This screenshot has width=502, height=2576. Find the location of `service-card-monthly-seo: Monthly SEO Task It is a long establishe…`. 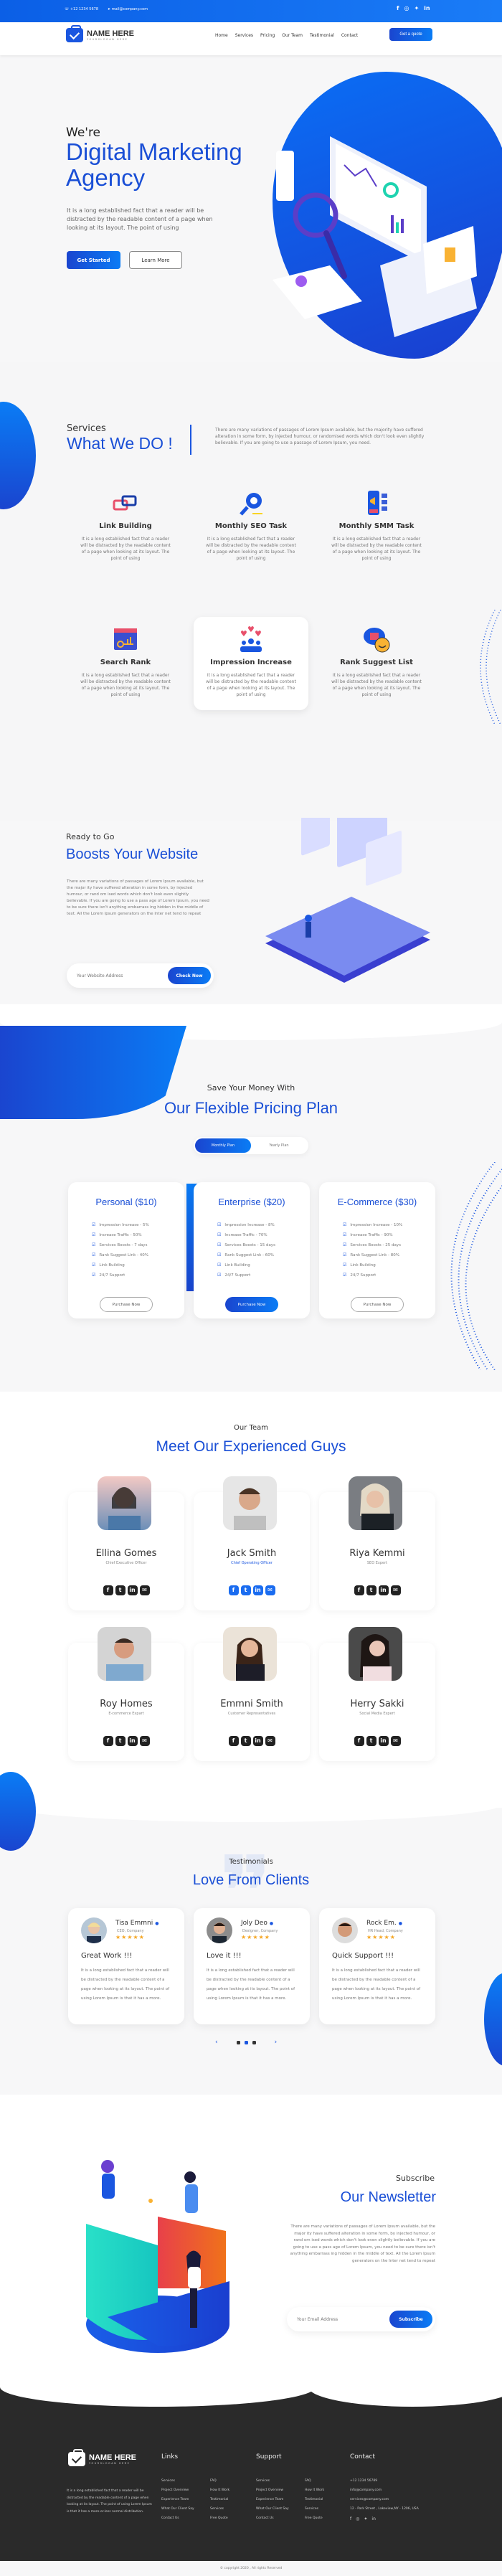

service-card-monthly-seo: Monthly SEO Task It is a long establishe… is located at coordinates (251, 527).